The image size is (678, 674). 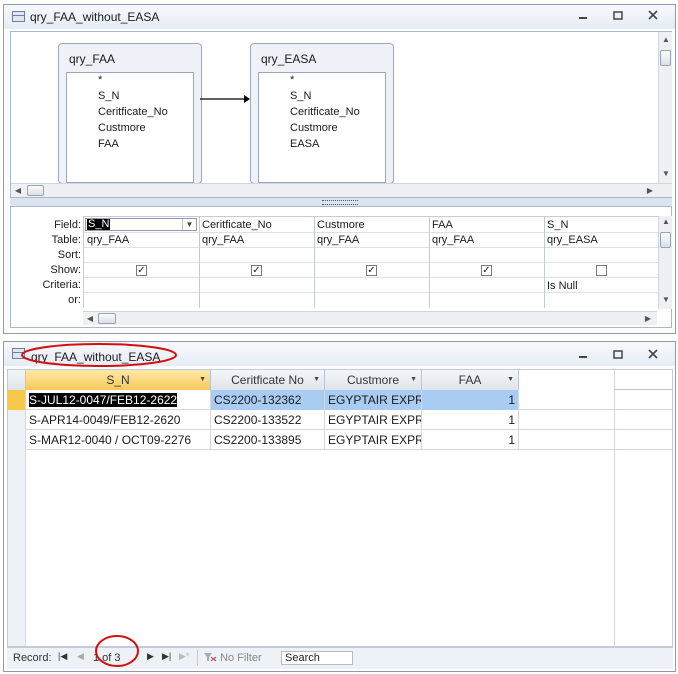 I want to click on column-header-custmore: Custmore ▼, so click(x=373, y=380).